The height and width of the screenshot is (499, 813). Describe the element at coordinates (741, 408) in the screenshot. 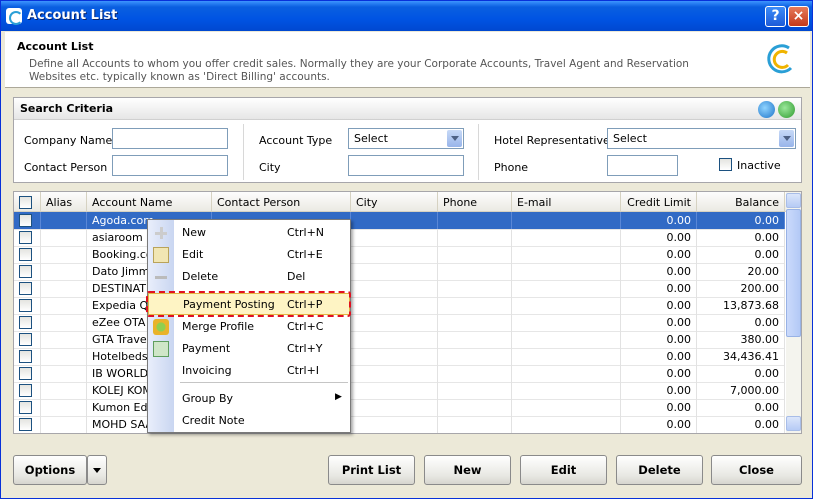

I see `balance-cell: 0.00` at that location.